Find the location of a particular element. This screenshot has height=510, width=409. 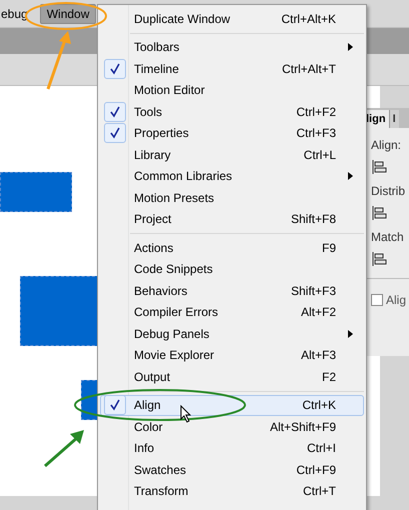

menu-item-label: Align is located at coordinates (147, 405).